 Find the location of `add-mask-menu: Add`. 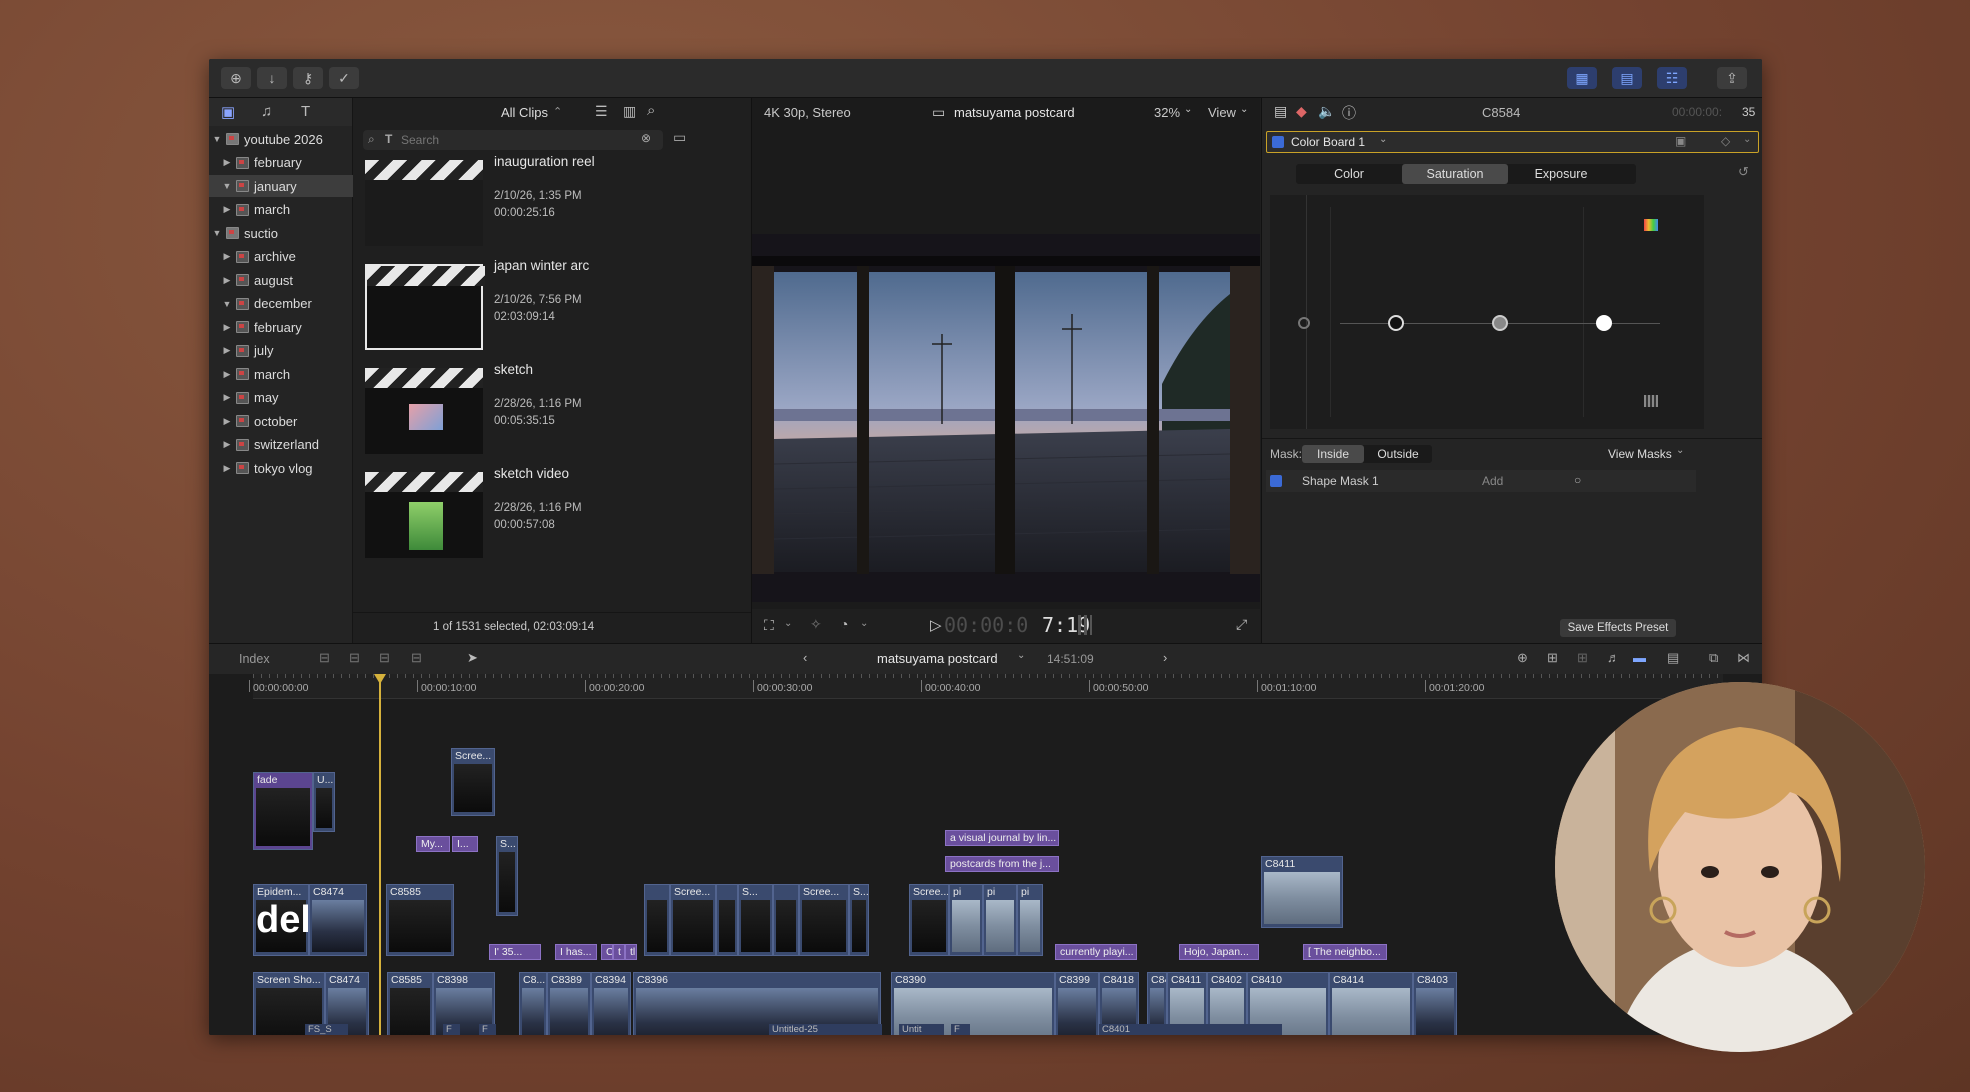

add-mask-menu: Add is located at coordinates (1492, 481).